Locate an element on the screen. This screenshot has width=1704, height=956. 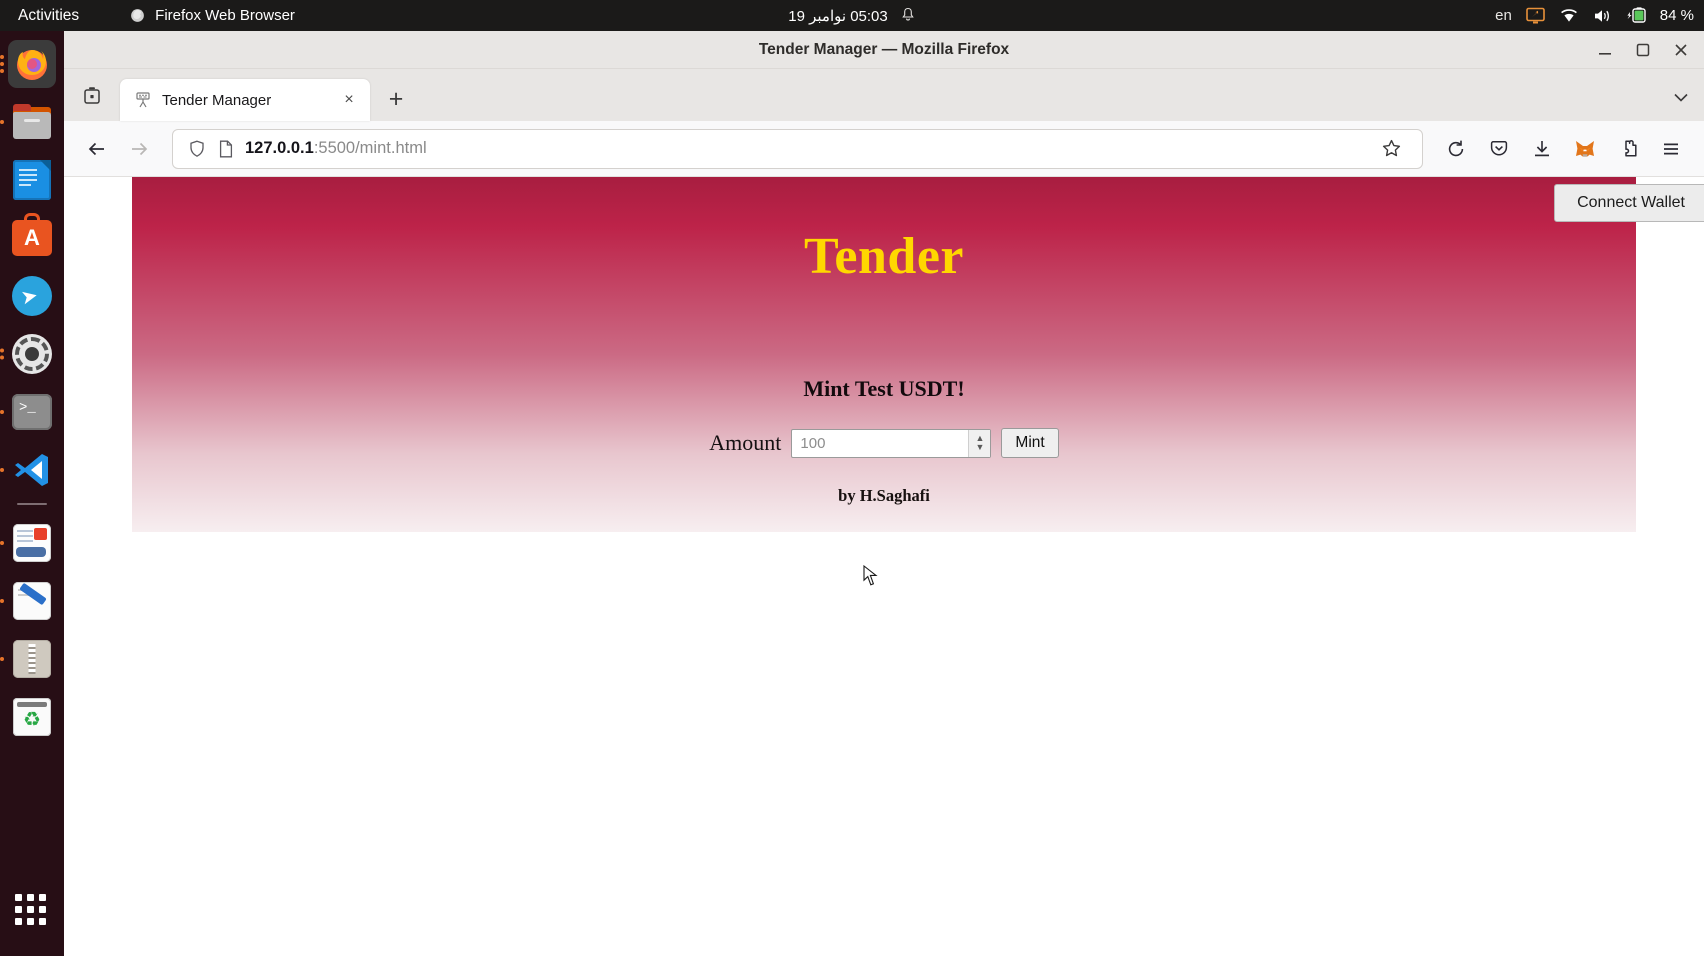
navigation-toolbar: 127.0.0.1:5500/mint.html is located at coordinates (884, 149).